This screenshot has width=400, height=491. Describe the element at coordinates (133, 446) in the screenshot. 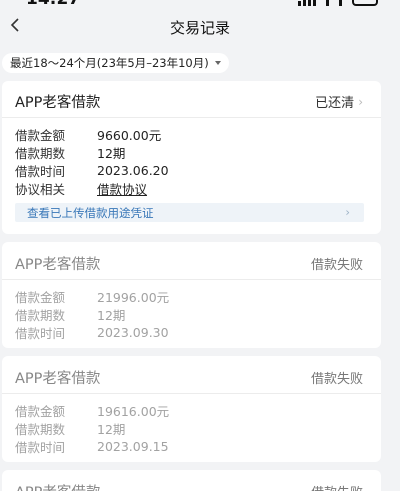

I see `row-value: 2023.09.15` at that location.